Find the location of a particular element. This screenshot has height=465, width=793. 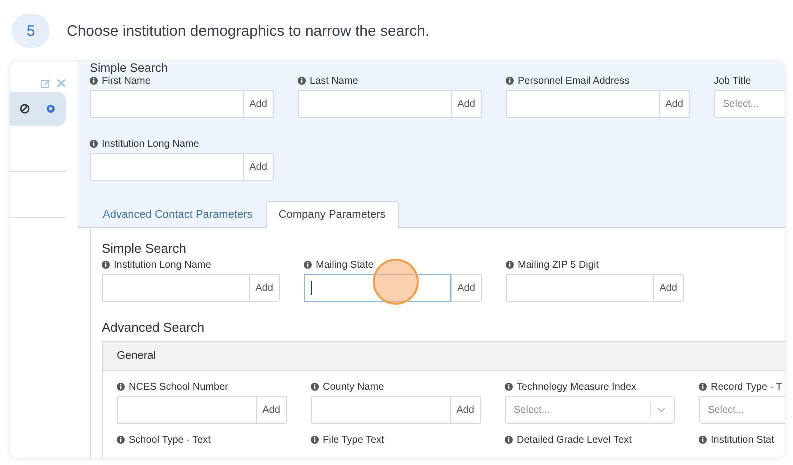

ban-icon is located at coordinates (25, 109).